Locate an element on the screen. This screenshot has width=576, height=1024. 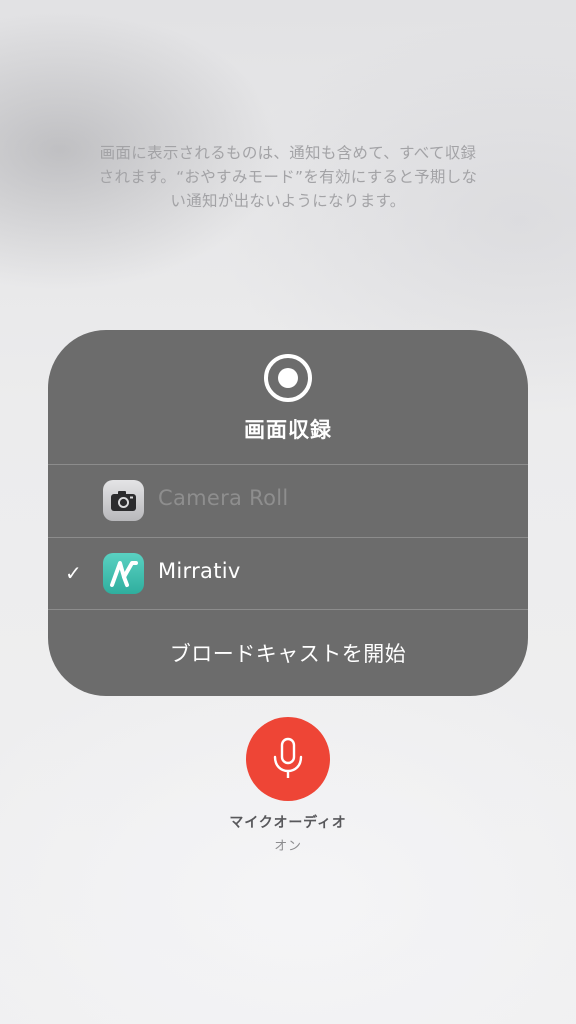
microphone-icon is located at coordinates (288, 757).